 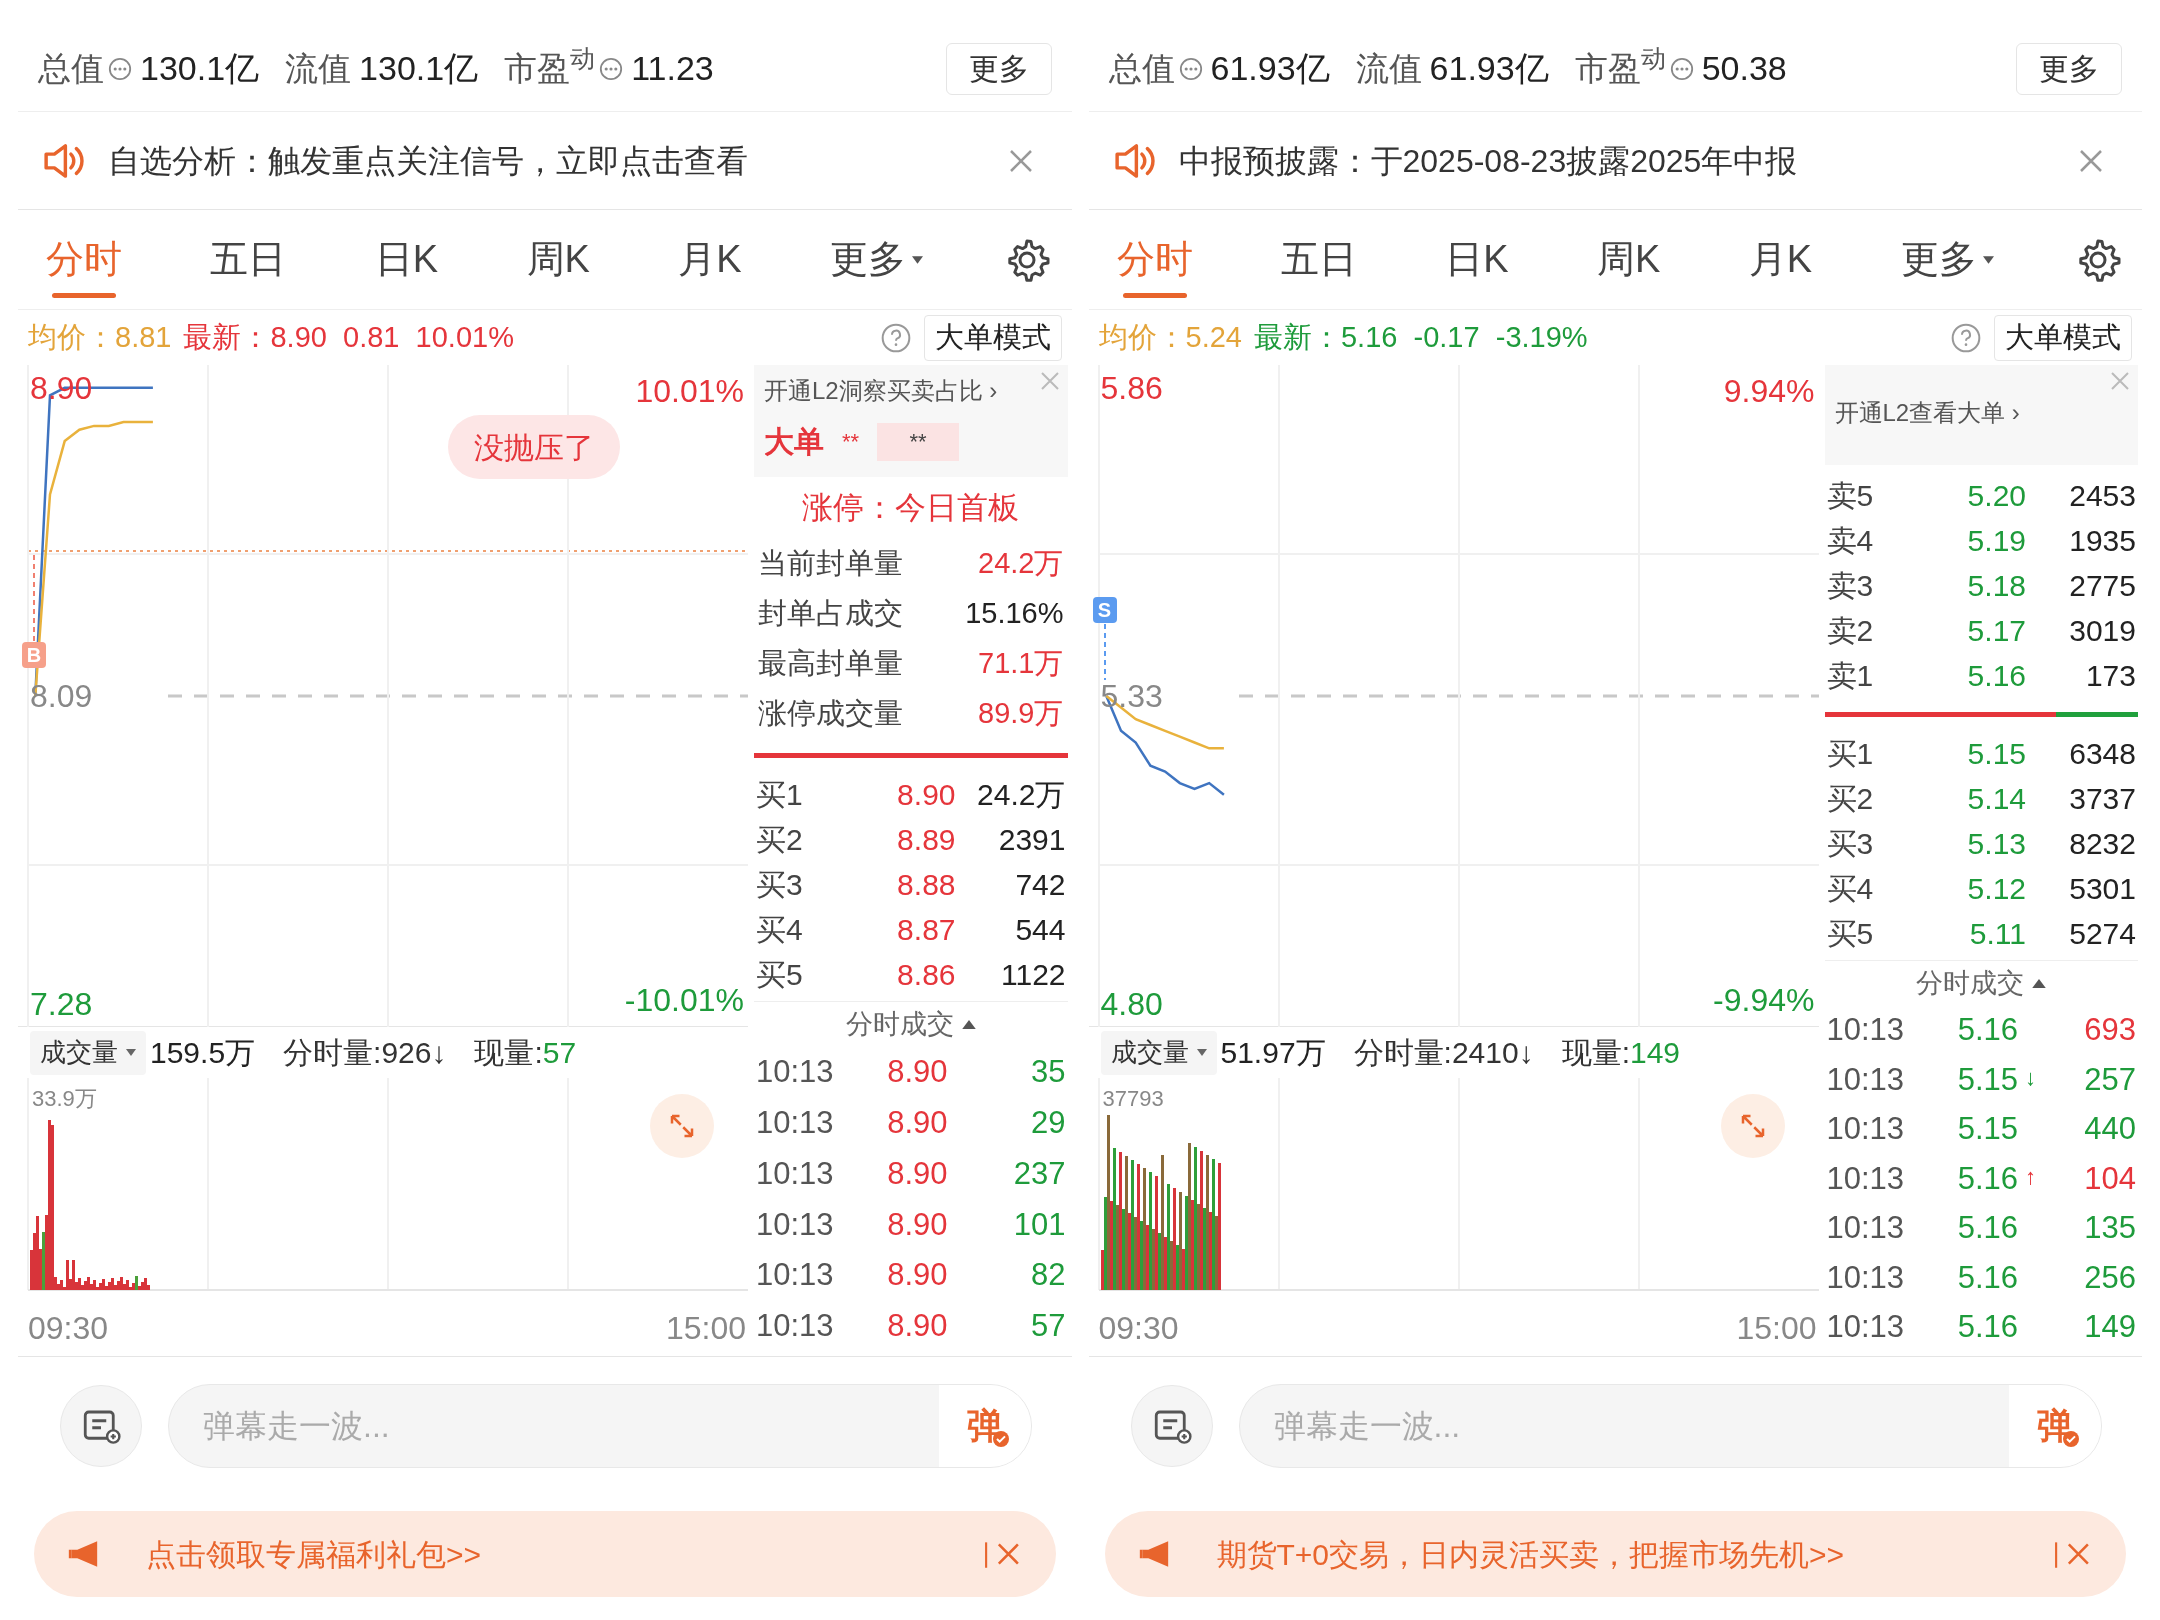 I want to click on order-price: 5.20, so click(x=1996, y=496).